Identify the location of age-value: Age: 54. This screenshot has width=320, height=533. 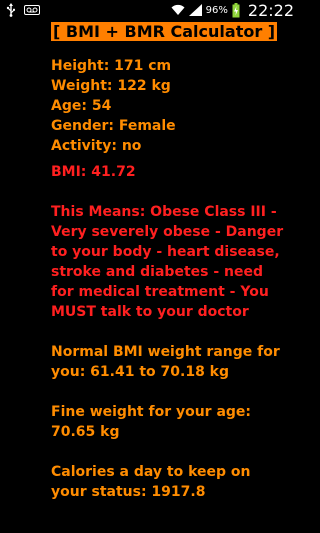
(81, 106).